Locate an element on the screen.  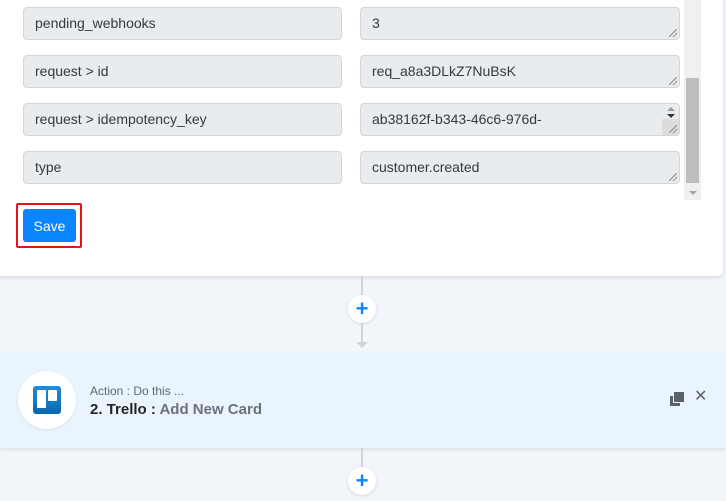
action-title: 2. Trello : Add New Card is located at coordinates (176, 409).